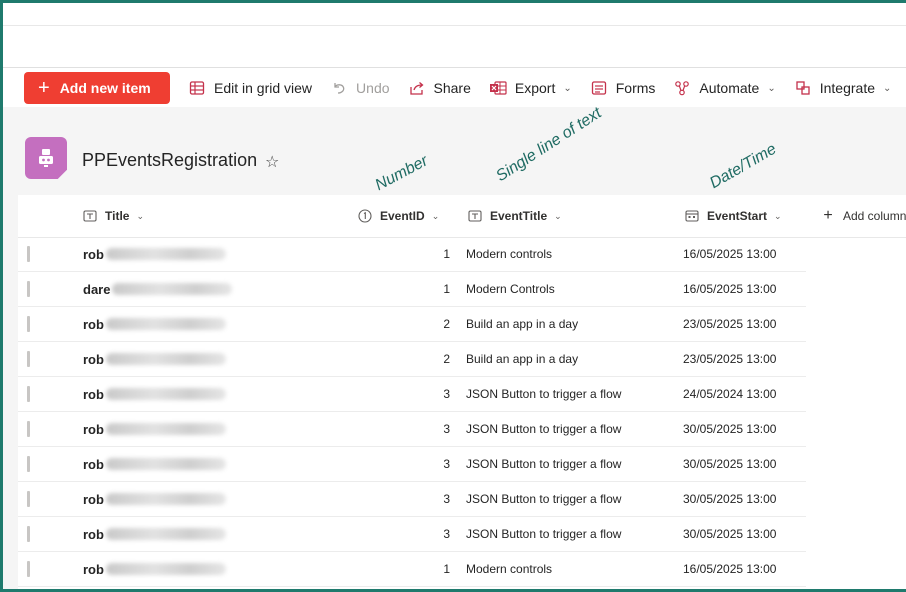 This screenshot has width=906, height=592. I want to click on table-row: dare 1 Modern Controls 16/05/2025 13:00, so click(412, 289).